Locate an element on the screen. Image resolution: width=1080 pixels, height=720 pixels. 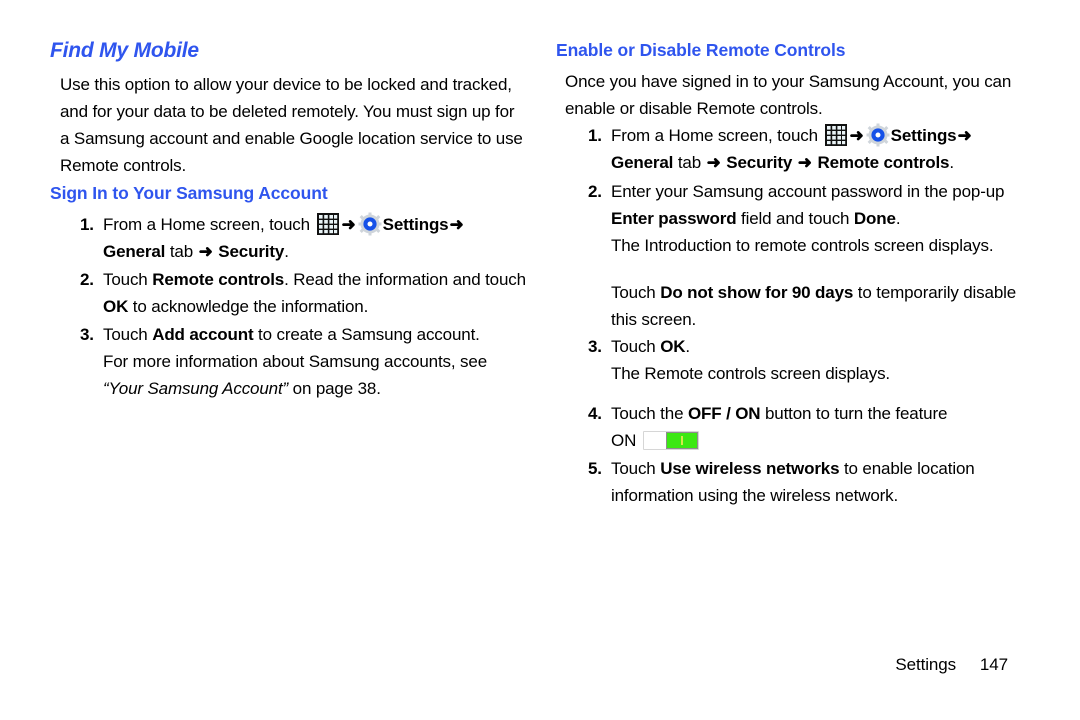
list-item: 3. Touch OK. is located at coordinates (788, 346).